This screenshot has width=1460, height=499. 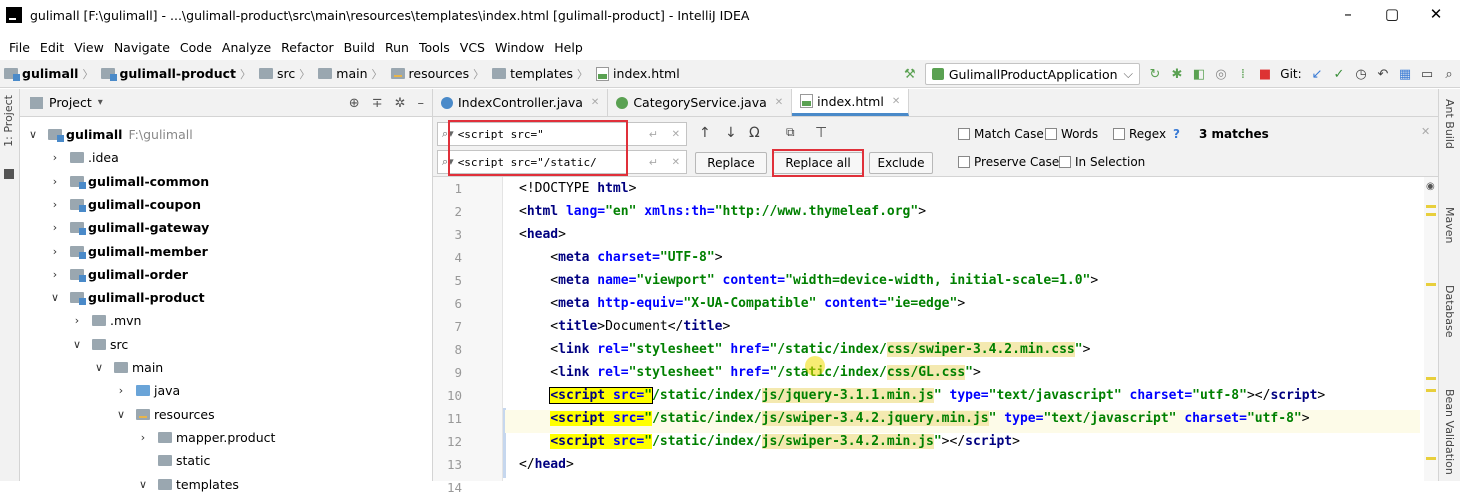 What do you see at coordinates (1176, 134) in the screenshot?
I see `regex-help-link: ?` at bounding box center [1176, 134].